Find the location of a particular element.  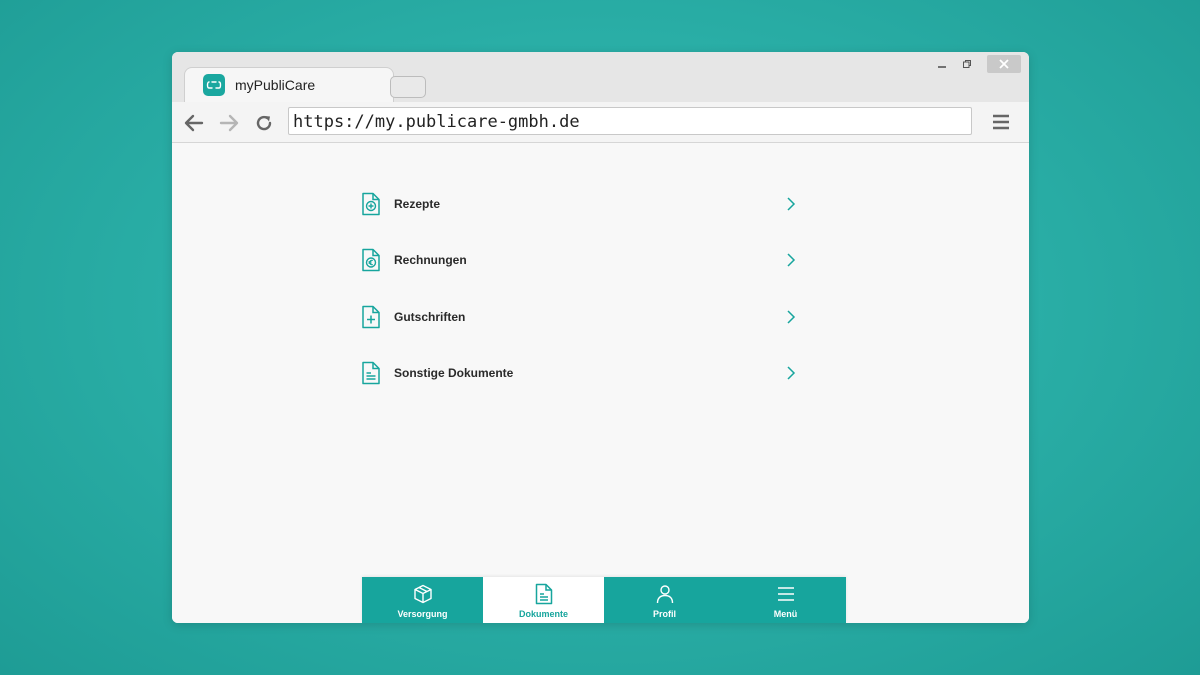

nav-tab-dokumente: Dokumente is located at coordinates (543, 600).